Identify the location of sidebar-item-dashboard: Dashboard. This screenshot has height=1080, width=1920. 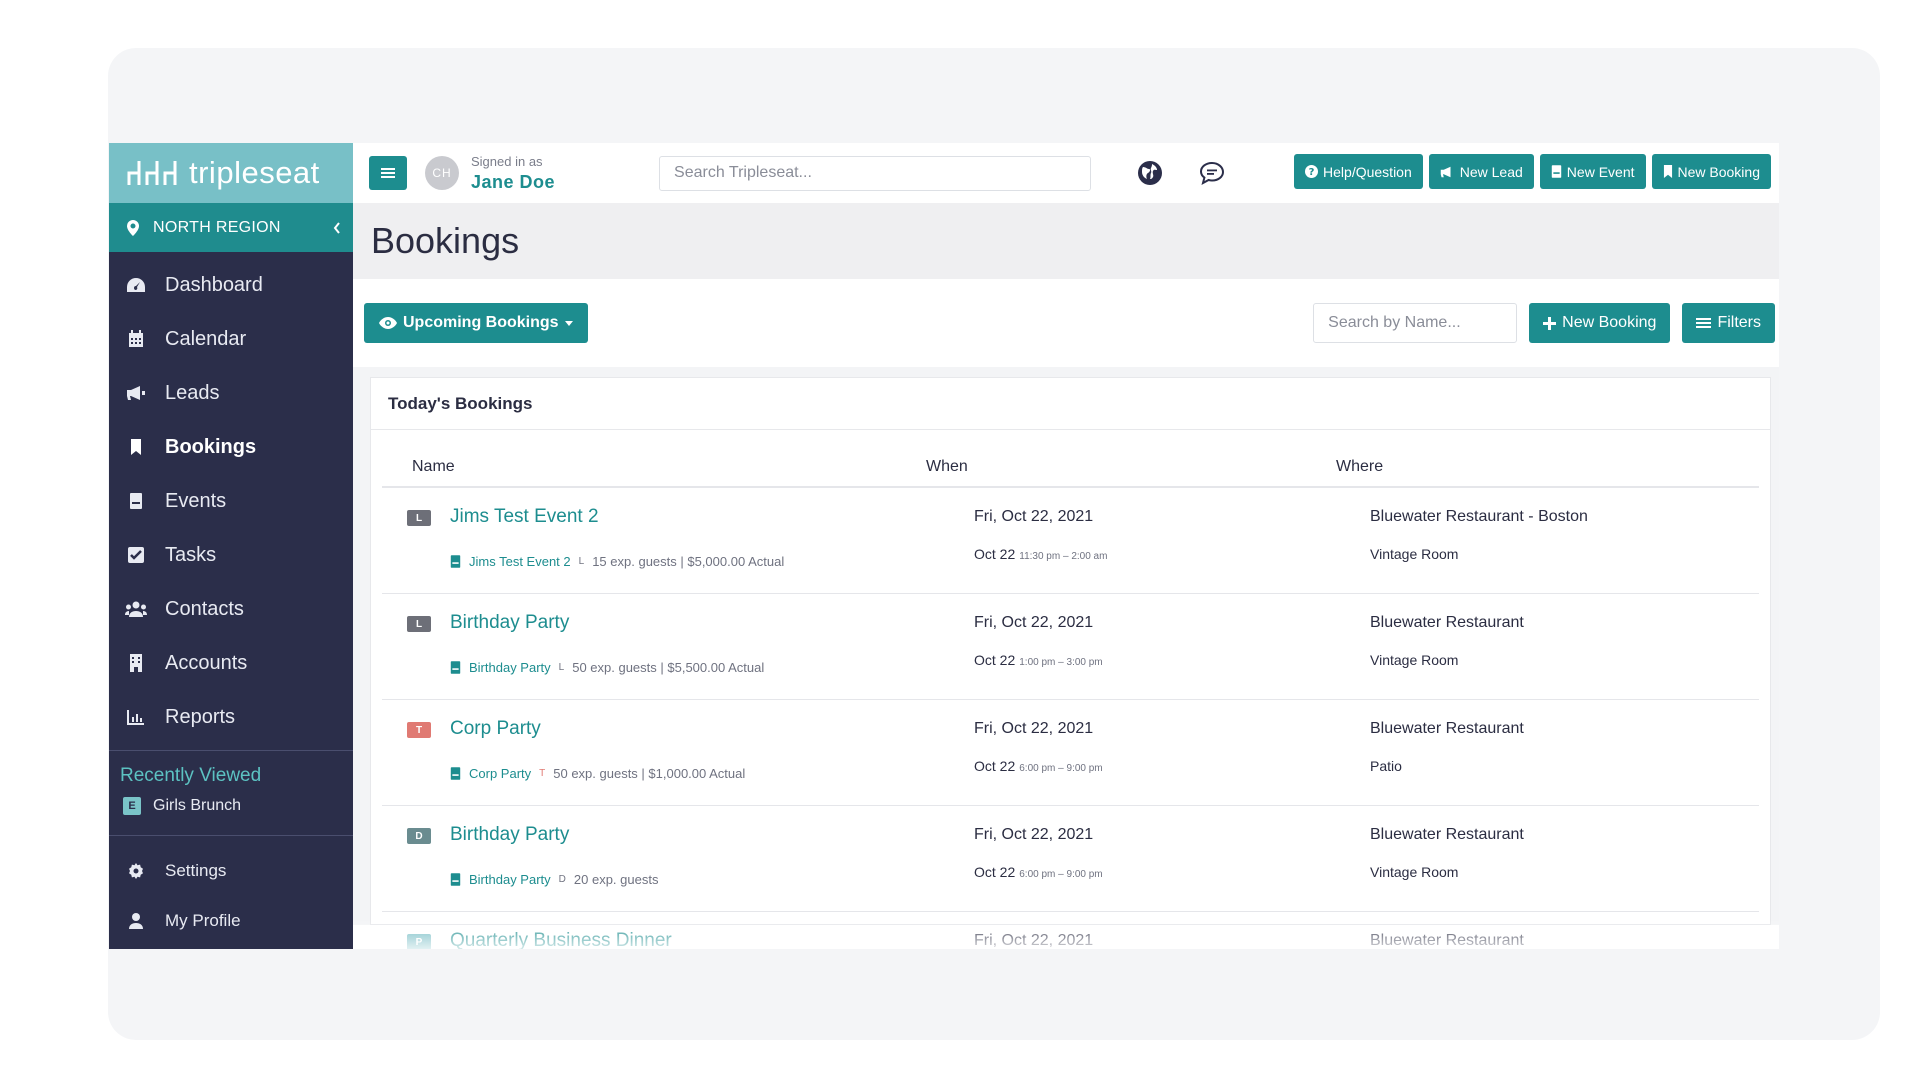
(231, 285).